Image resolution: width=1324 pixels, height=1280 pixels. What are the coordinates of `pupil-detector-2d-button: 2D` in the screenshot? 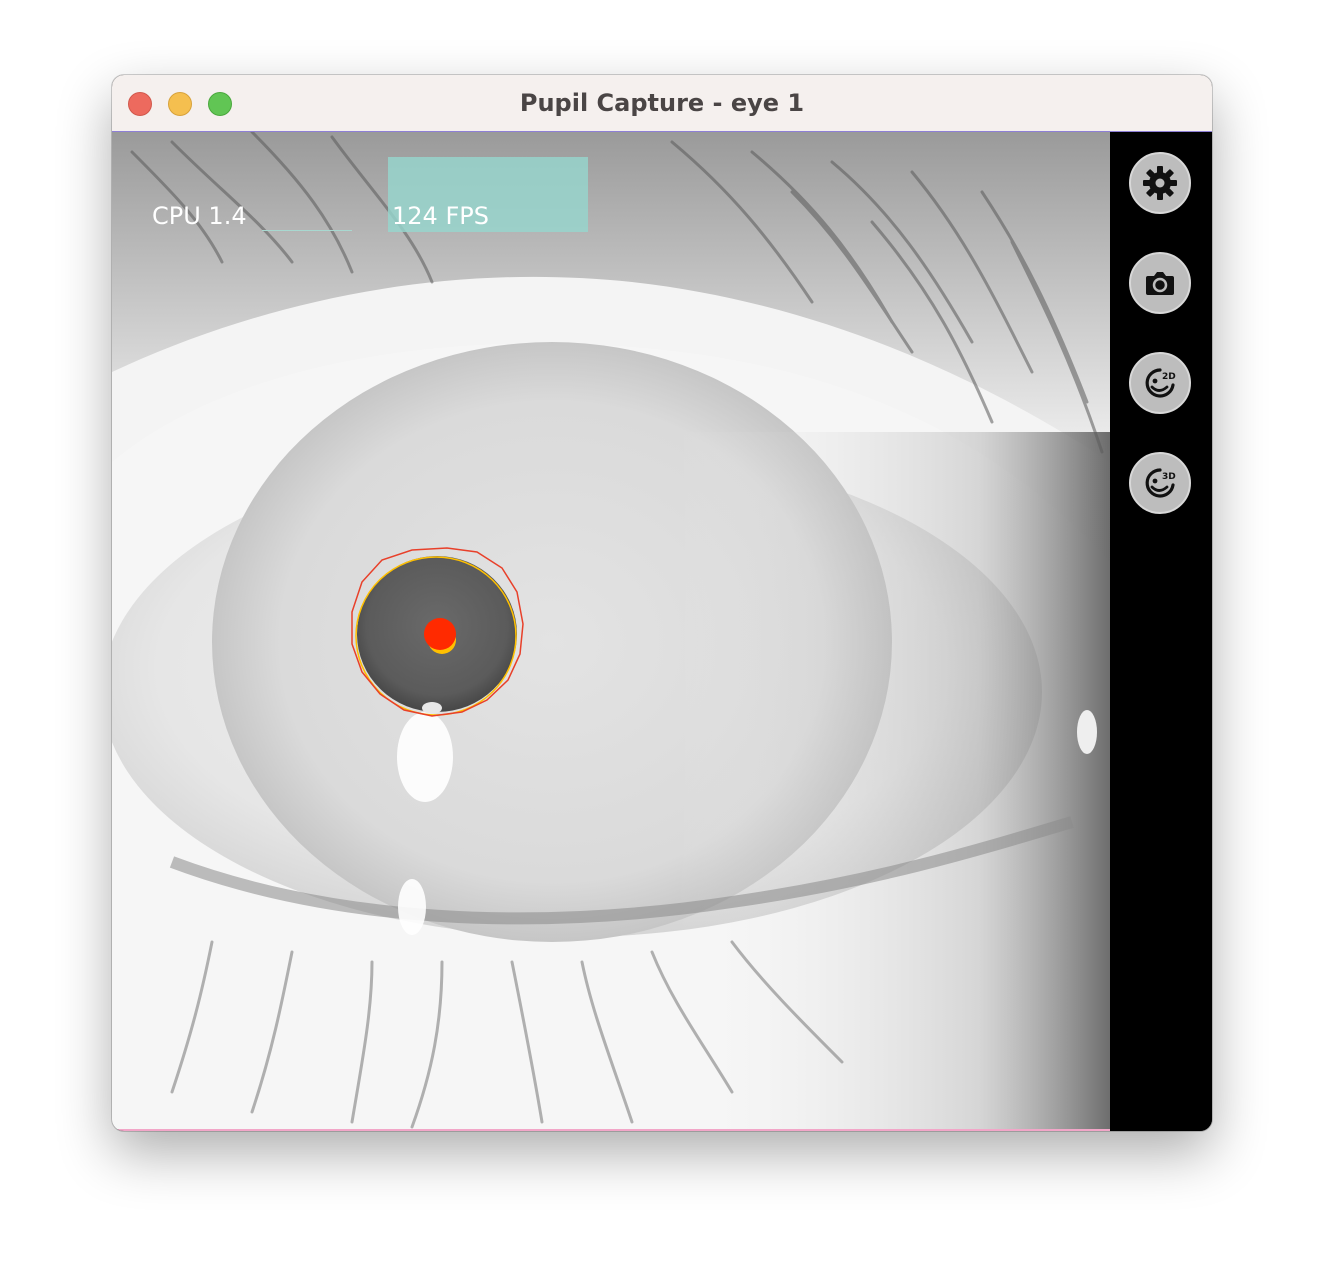 It's located at (1160, 383).